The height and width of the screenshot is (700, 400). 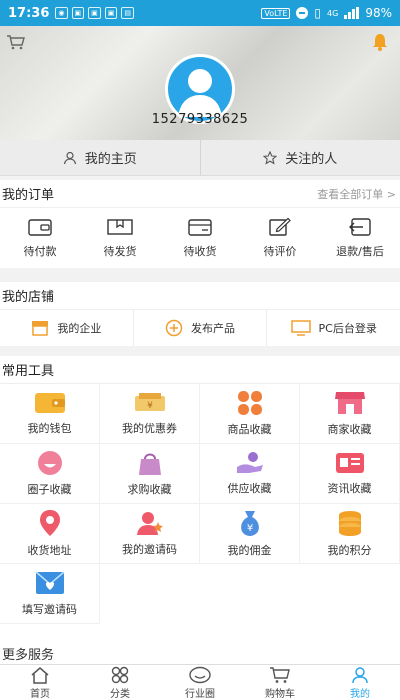 I want to click on circle-chat-icon, so click(x=200, y=674).